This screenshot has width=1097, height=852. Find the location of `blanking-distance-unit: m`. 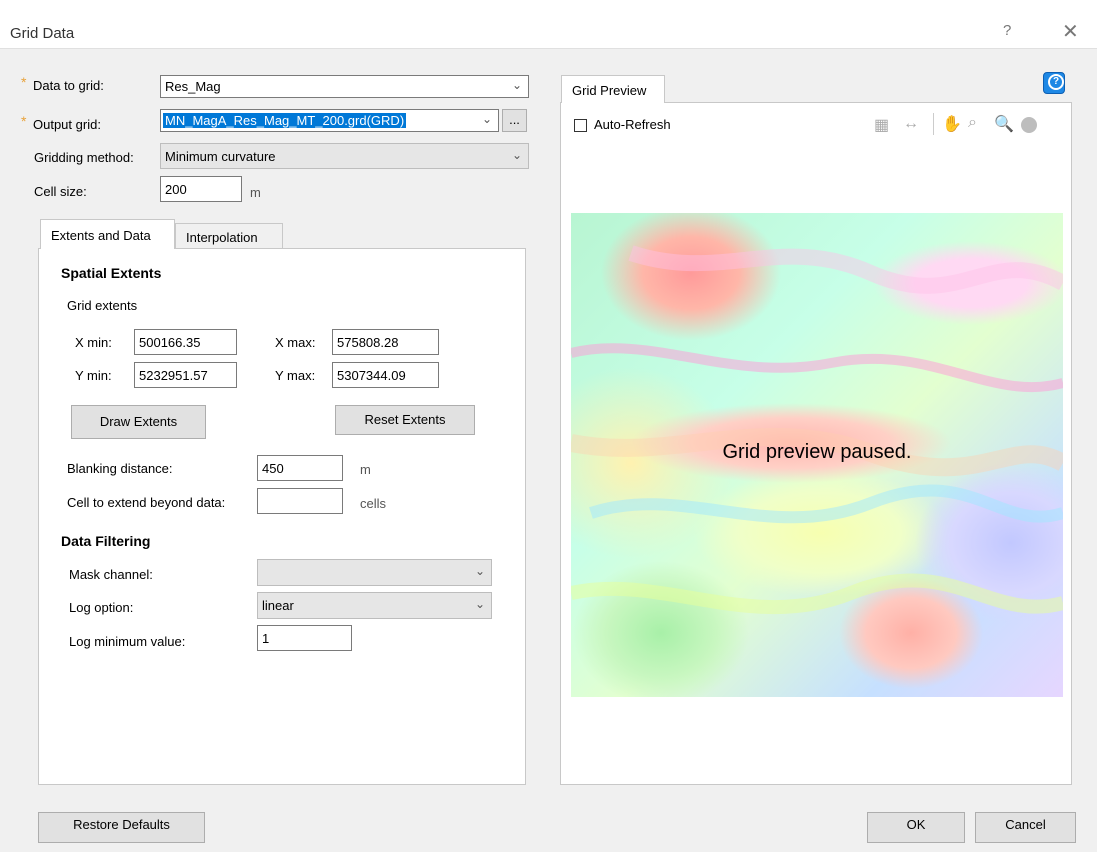

blanking-distance-unit: m is located at coordinates (365, 469).